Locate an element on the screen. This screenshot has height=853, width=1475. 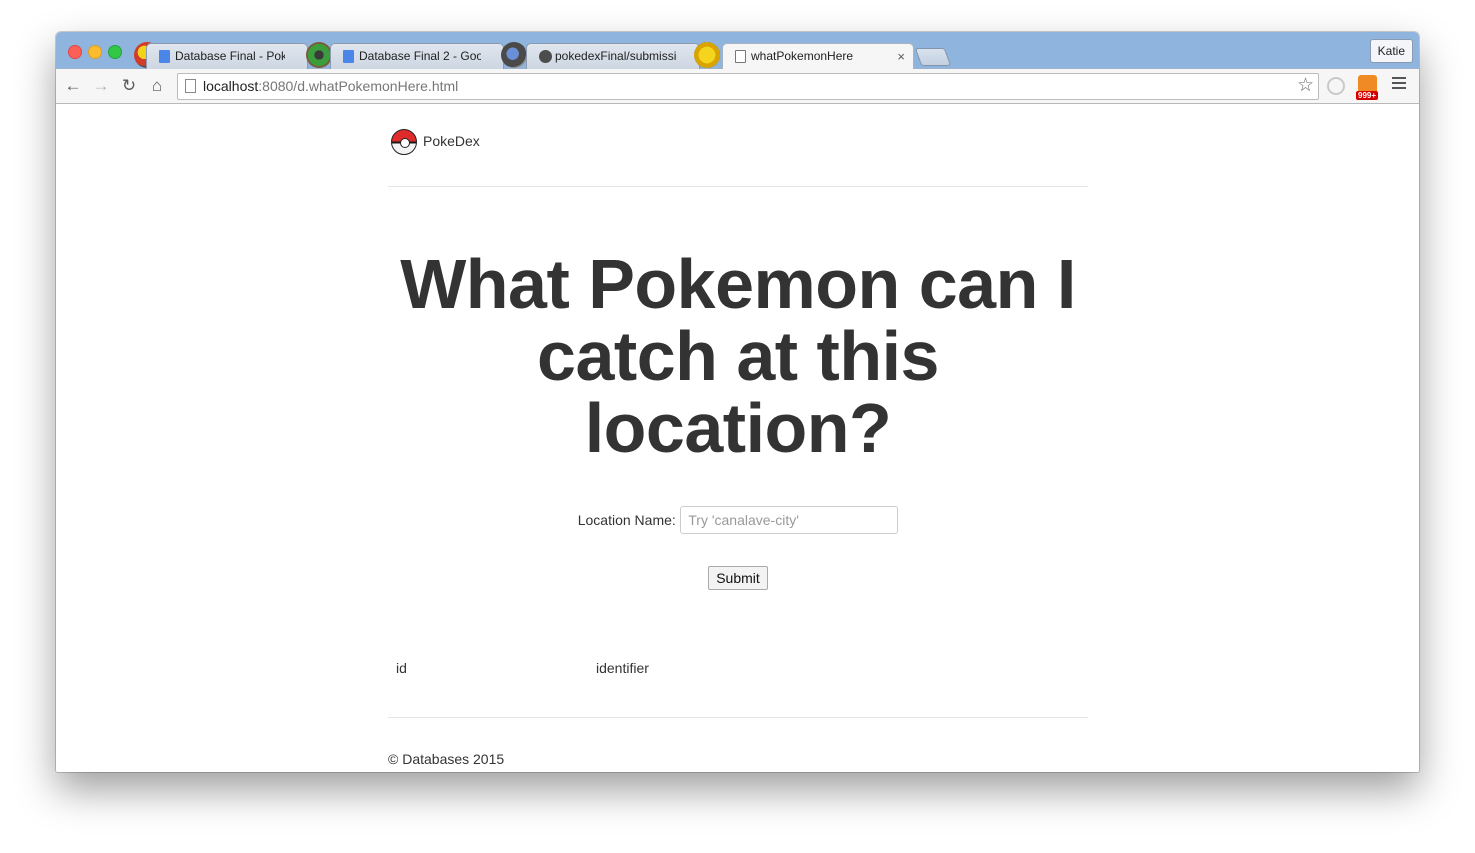
zoom-window-button is located at coordinates (115, 52).